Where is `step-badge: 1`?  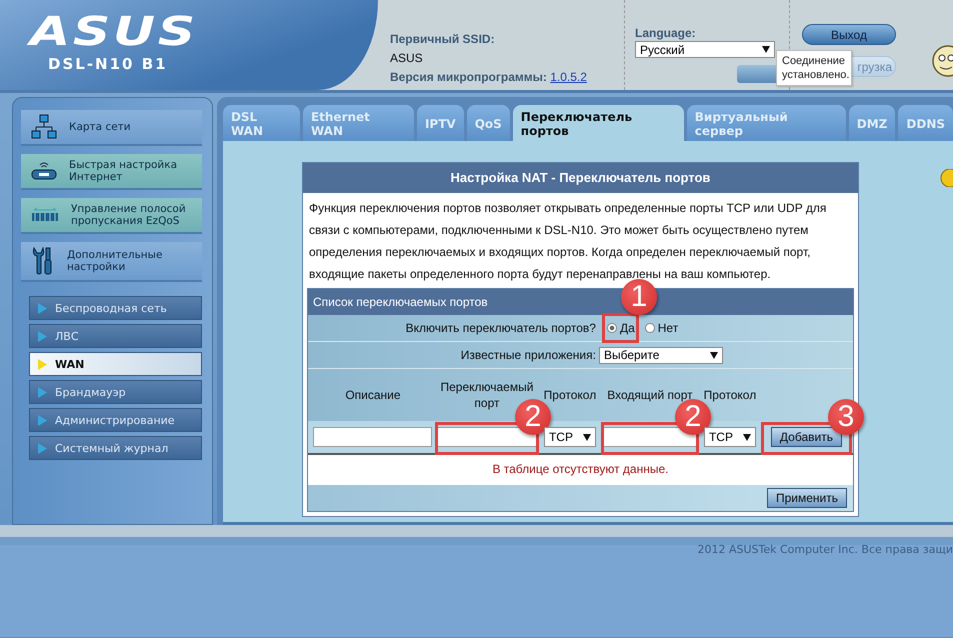
step-badge: 1 is located at coordinates (638, 297).